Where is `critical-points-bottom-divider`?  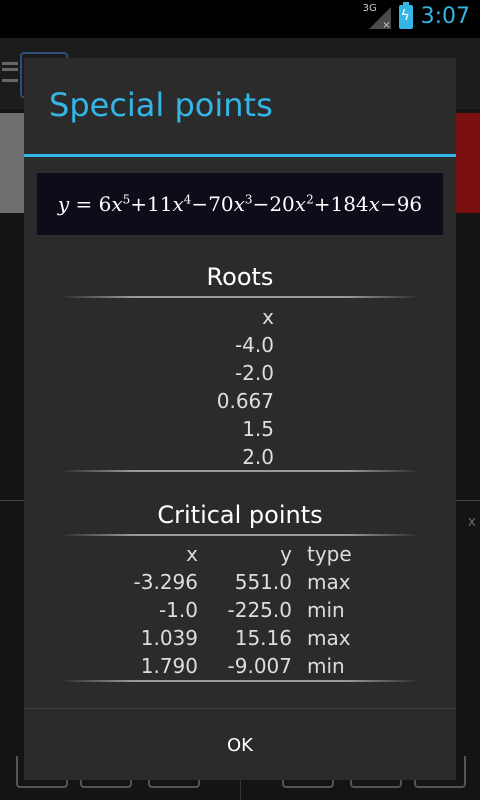
critical-points-bottom-divider is located at coordinates (240, 681).